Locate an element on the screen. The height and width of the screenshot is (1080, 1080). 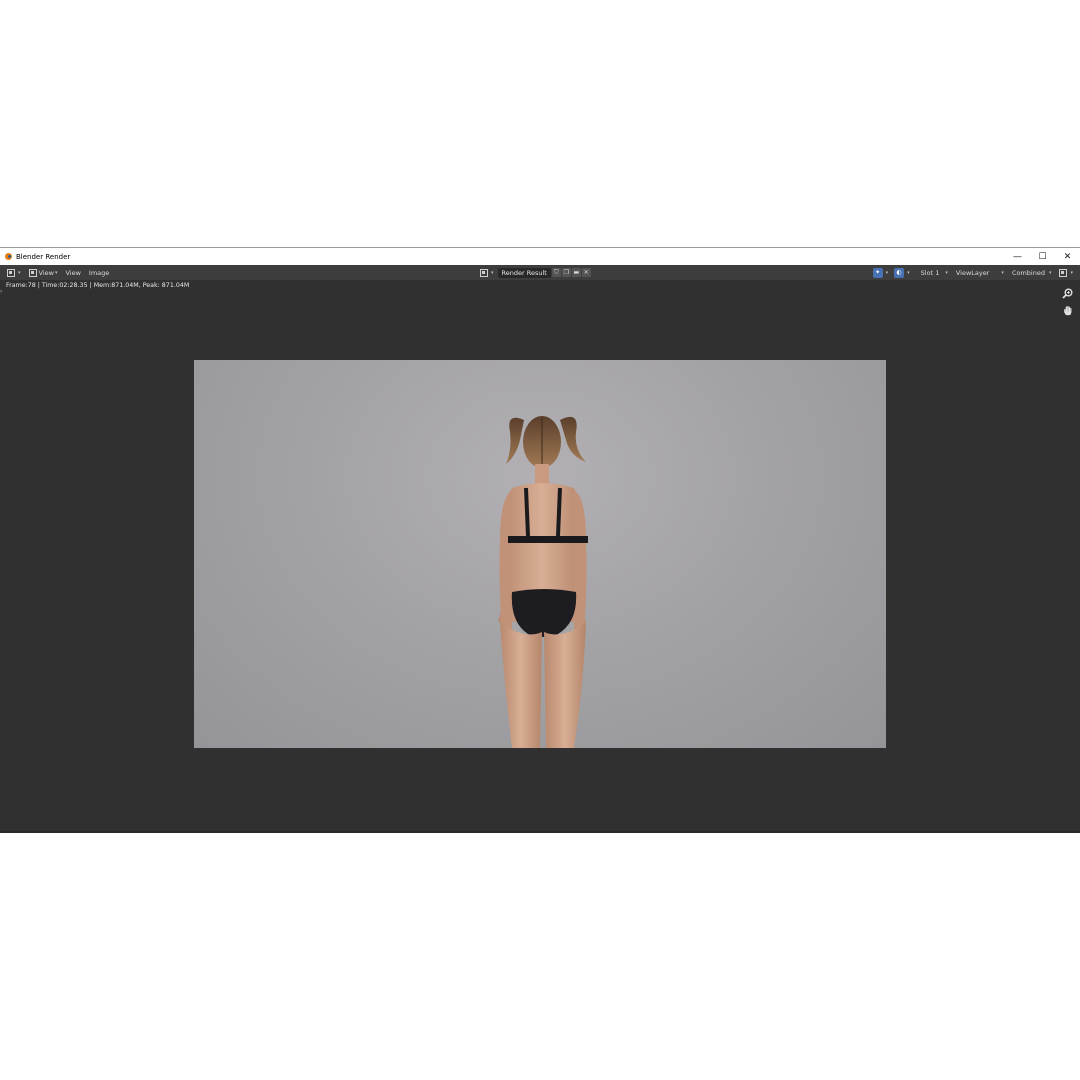
render-pass-selector: Combined ▾ is located at coordinates (1032, 272).